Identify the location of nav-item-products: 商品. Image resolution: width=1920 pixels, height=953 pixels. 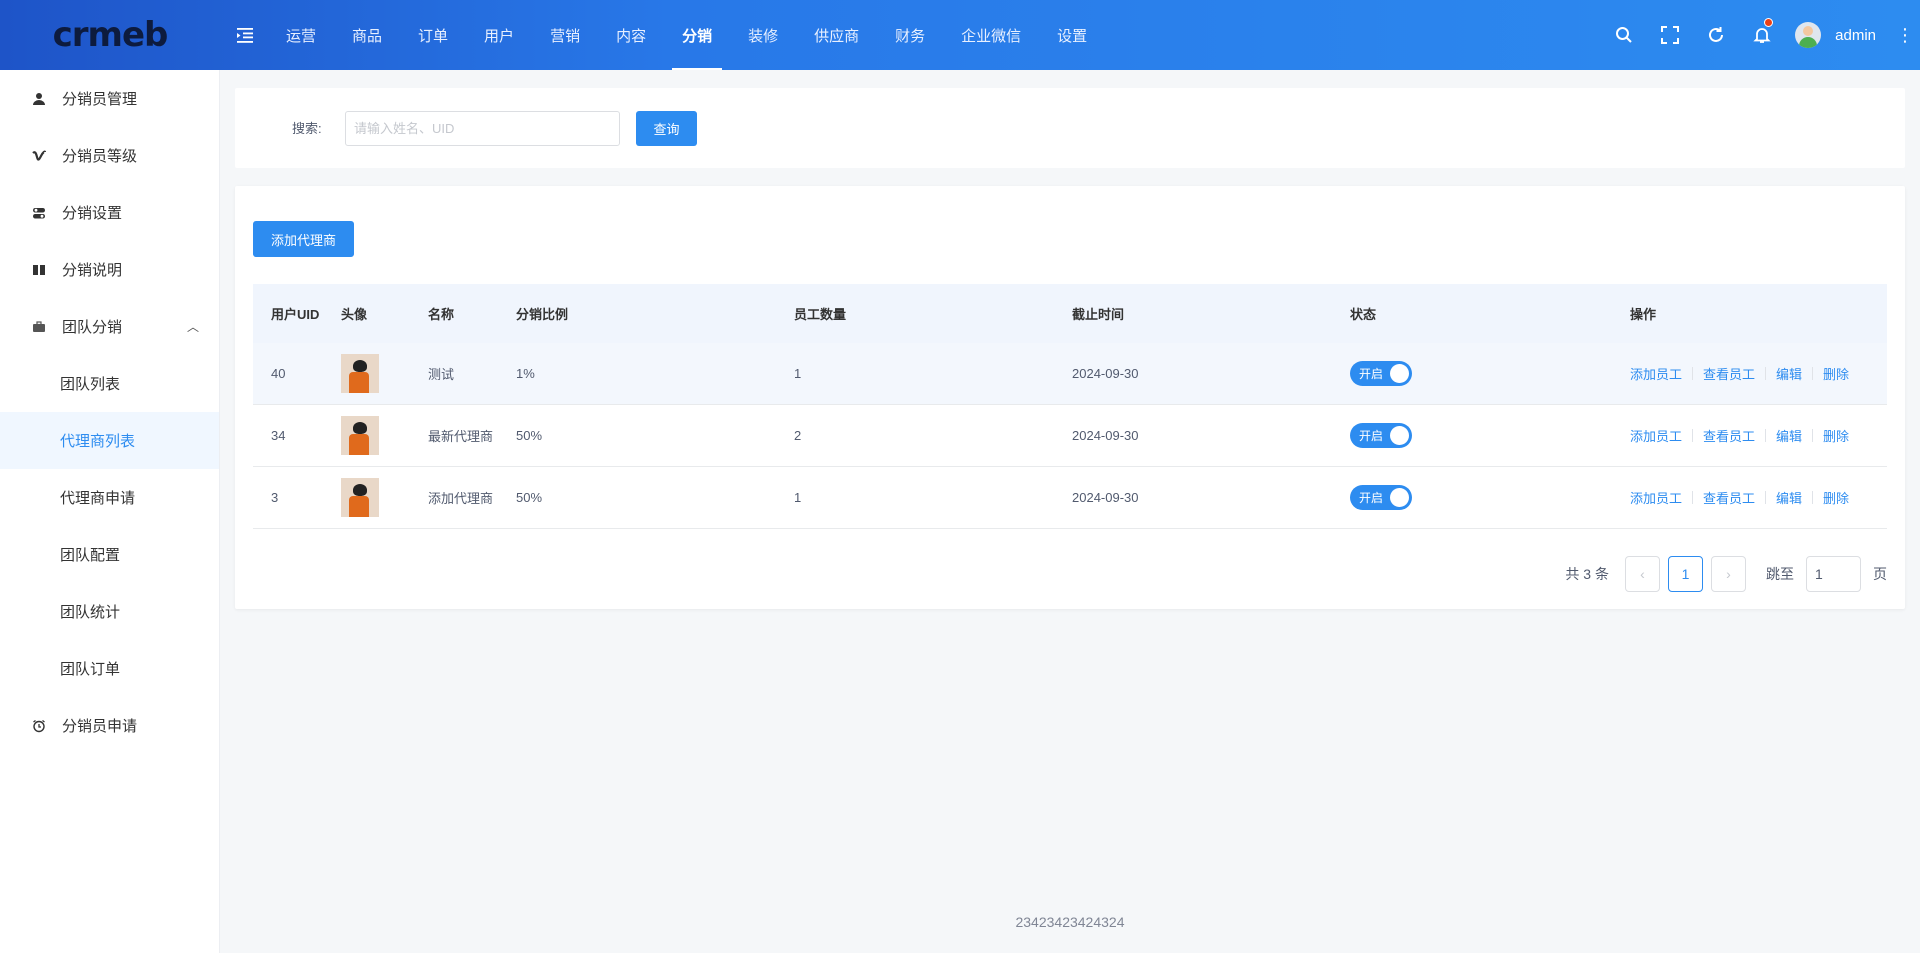
(367, 35).